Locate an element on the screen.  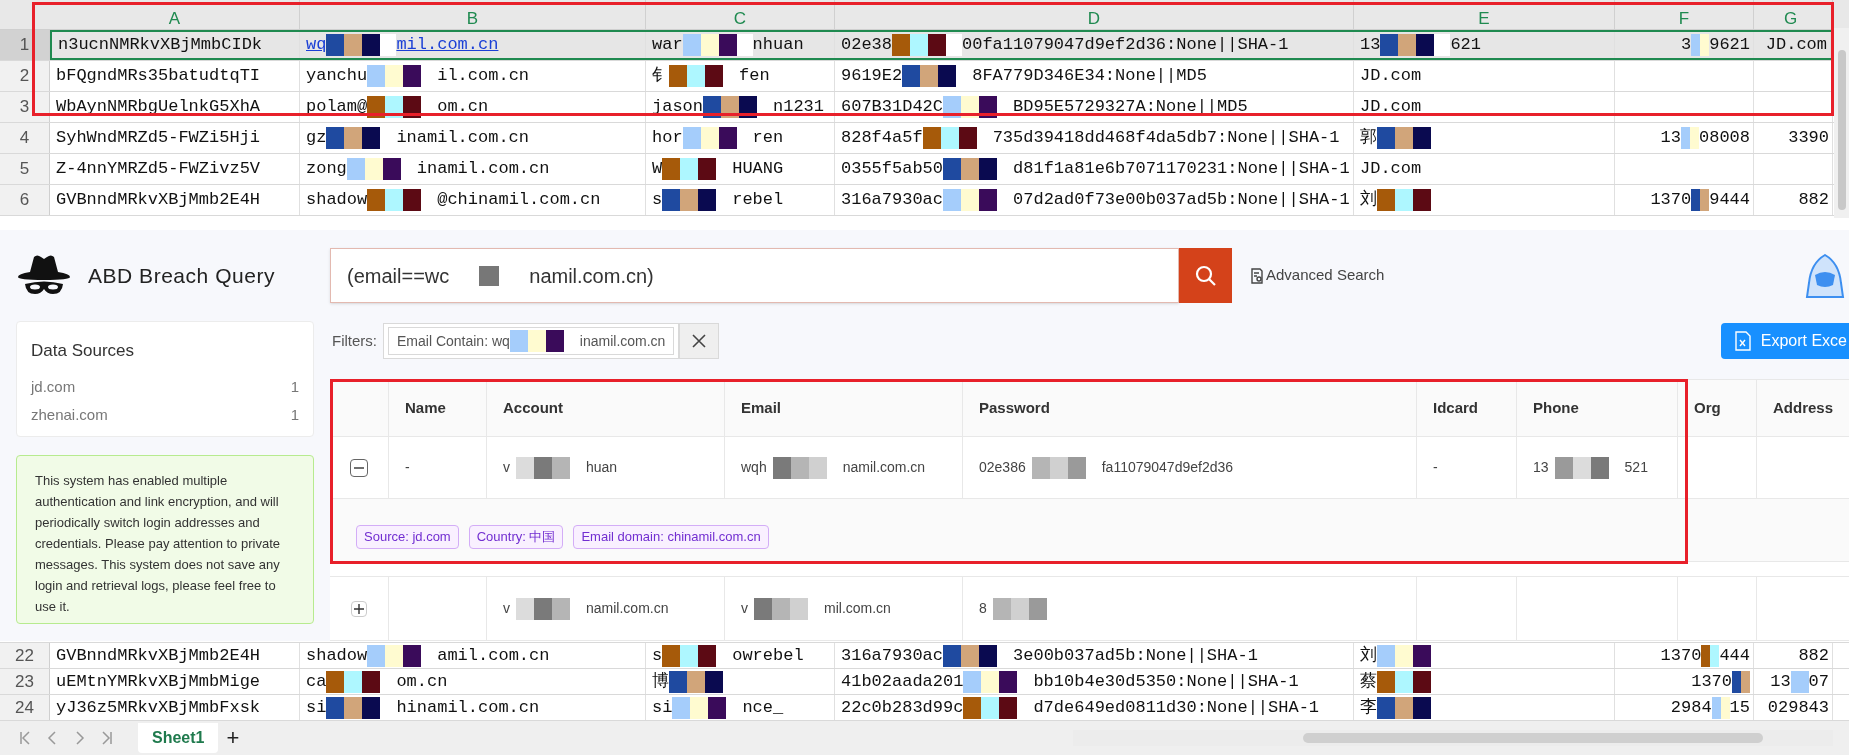
row-number: 4 is located at coordinates (25, 138).